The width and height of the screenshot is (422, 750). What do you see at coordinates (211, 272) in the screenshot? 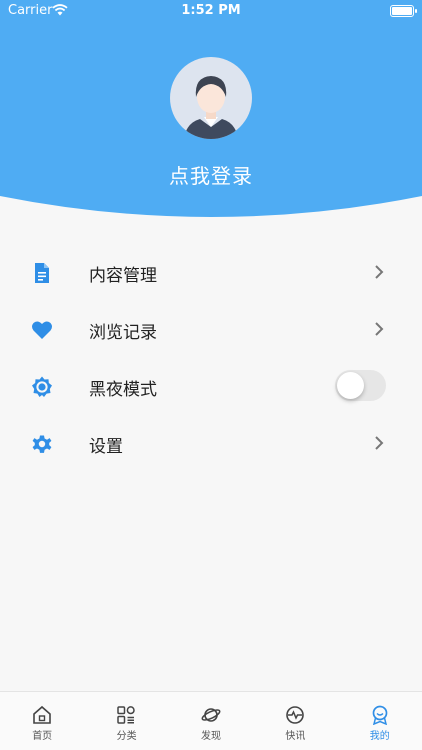
I see `menu-item-content-management: 内容管理` at bounding box center [211, 272].